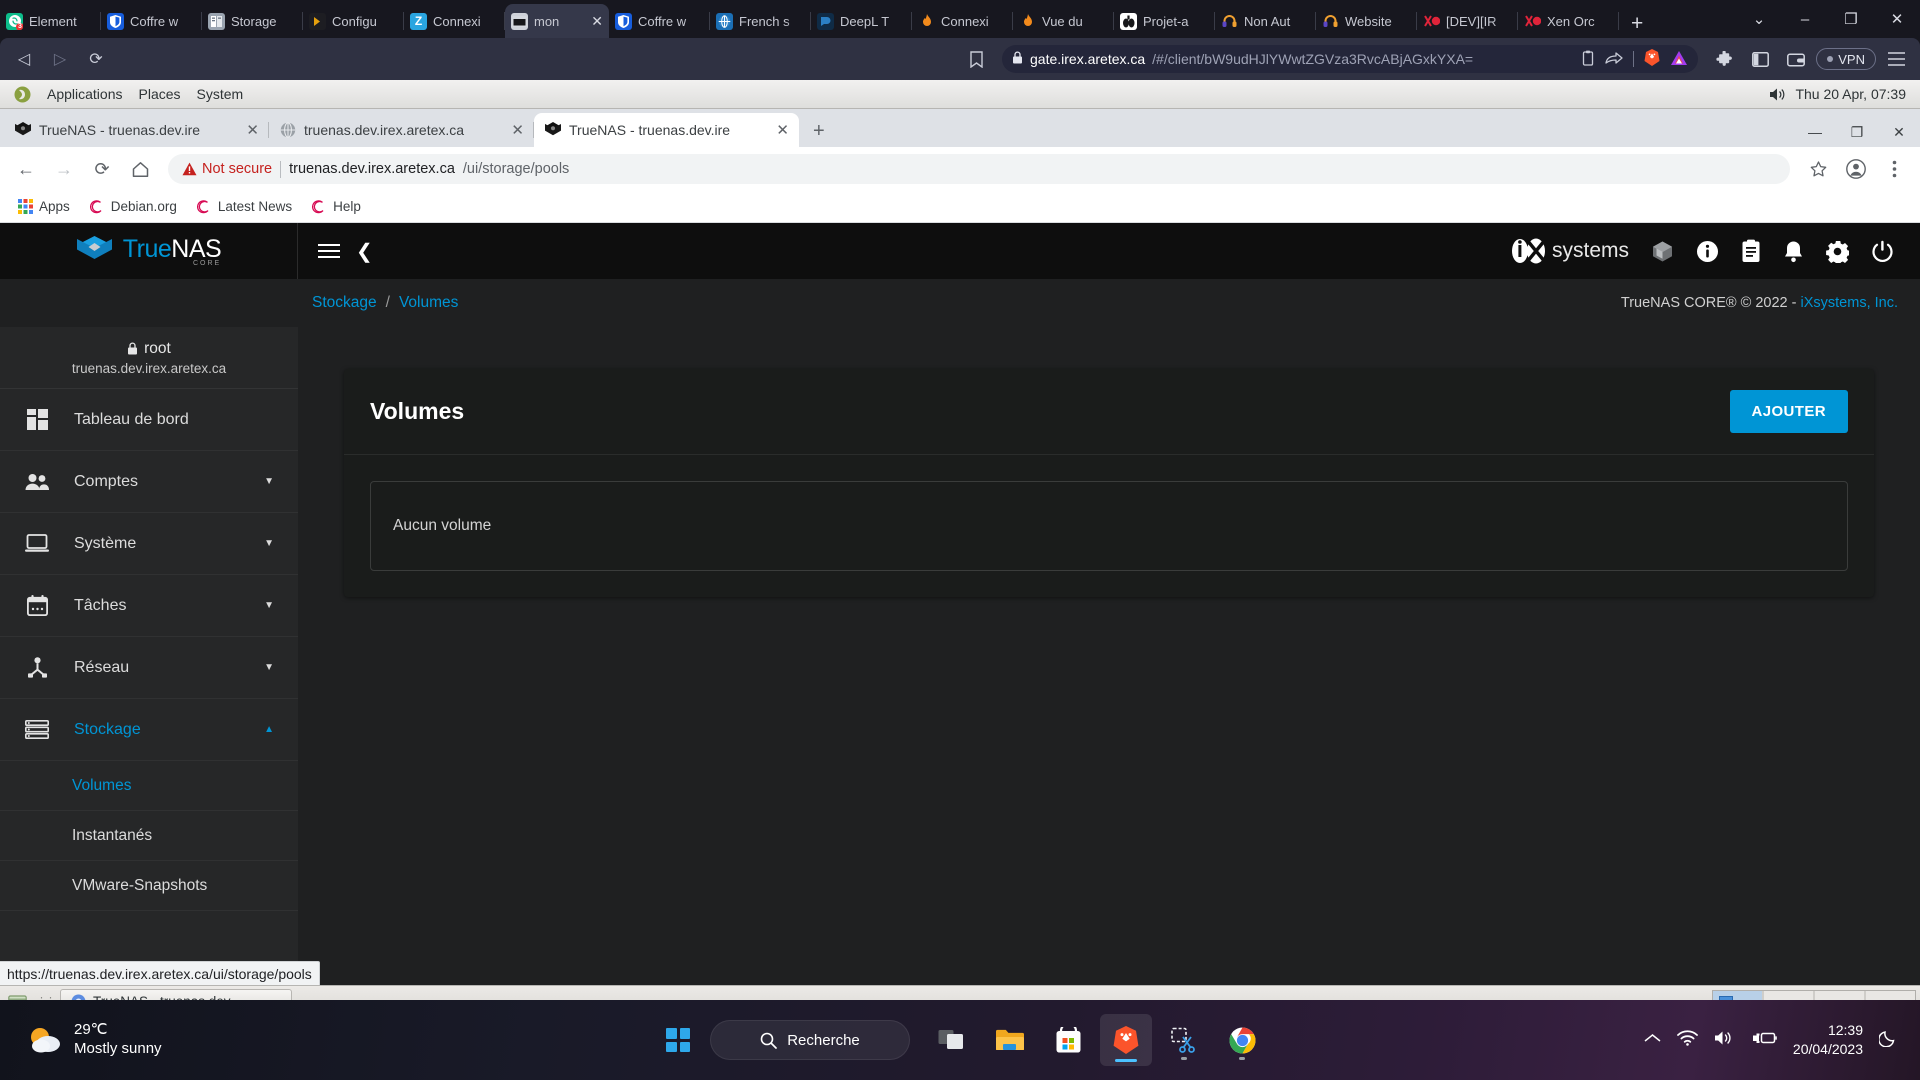 This screenshot has width=1920, height=1080. I want to click on profile-icon, so click(1856, 169).